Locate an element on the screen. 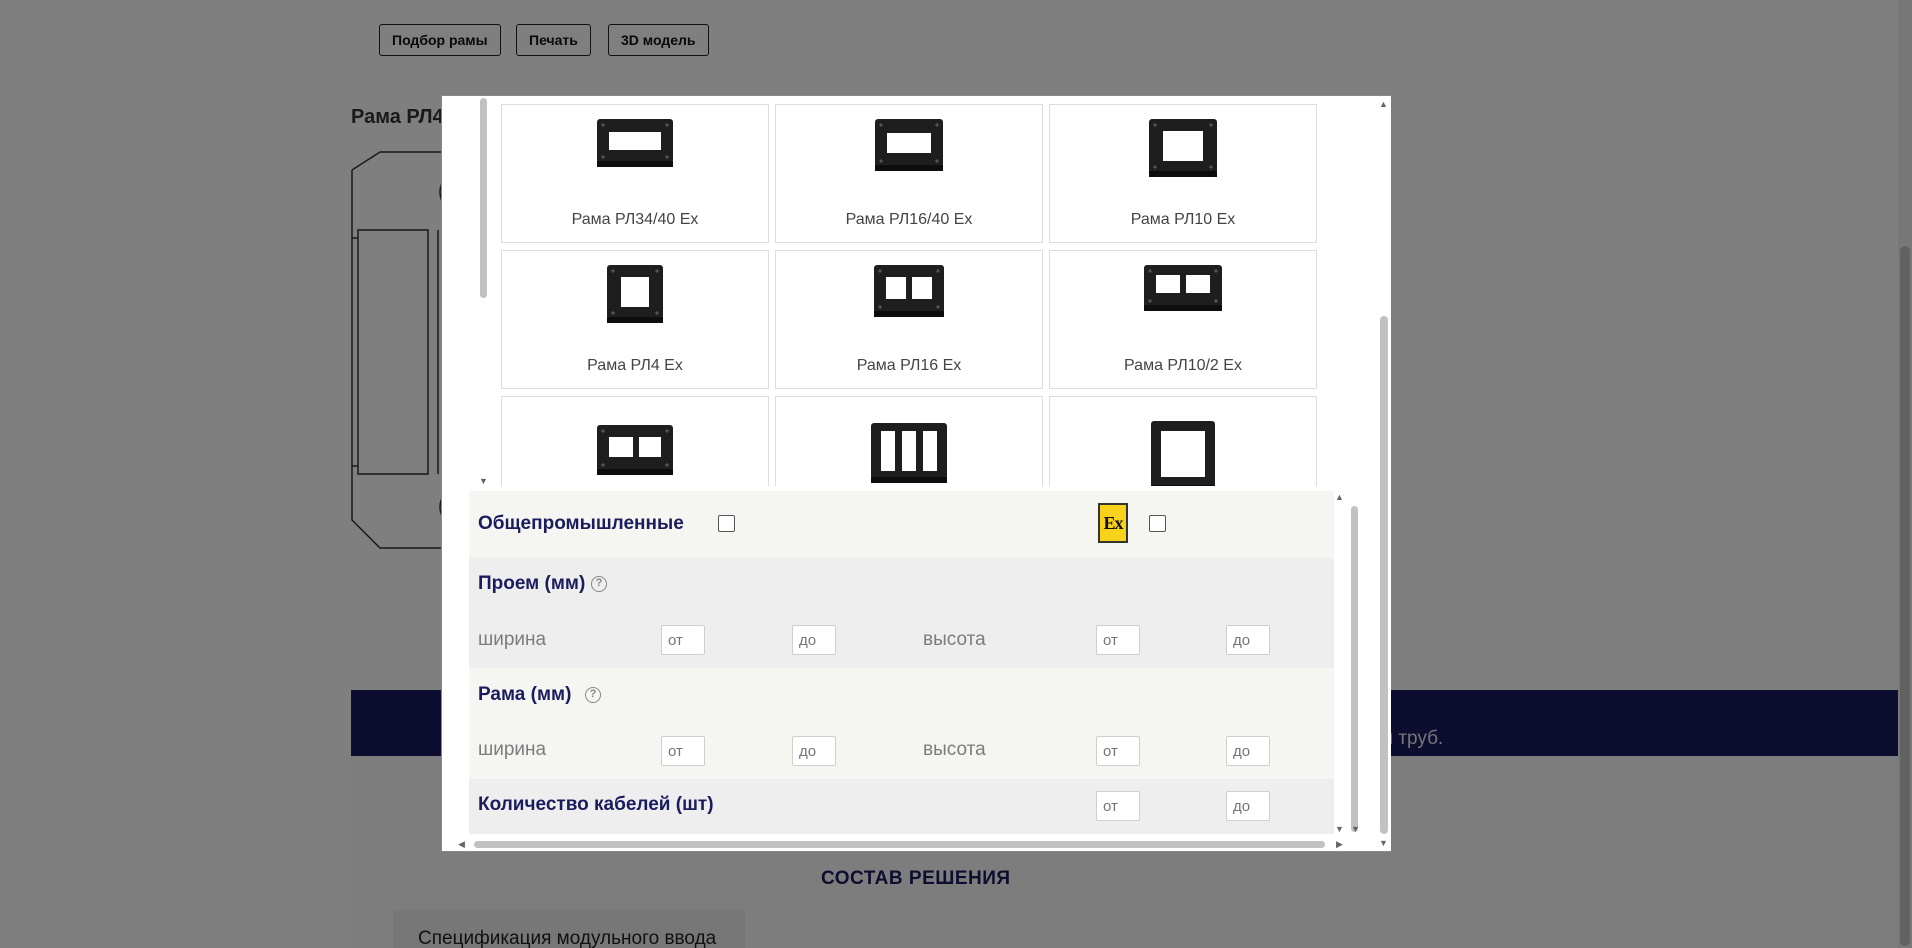  frame-filter-row: Рама (мм) ? ширина высота is located at coordinates (901, 723).